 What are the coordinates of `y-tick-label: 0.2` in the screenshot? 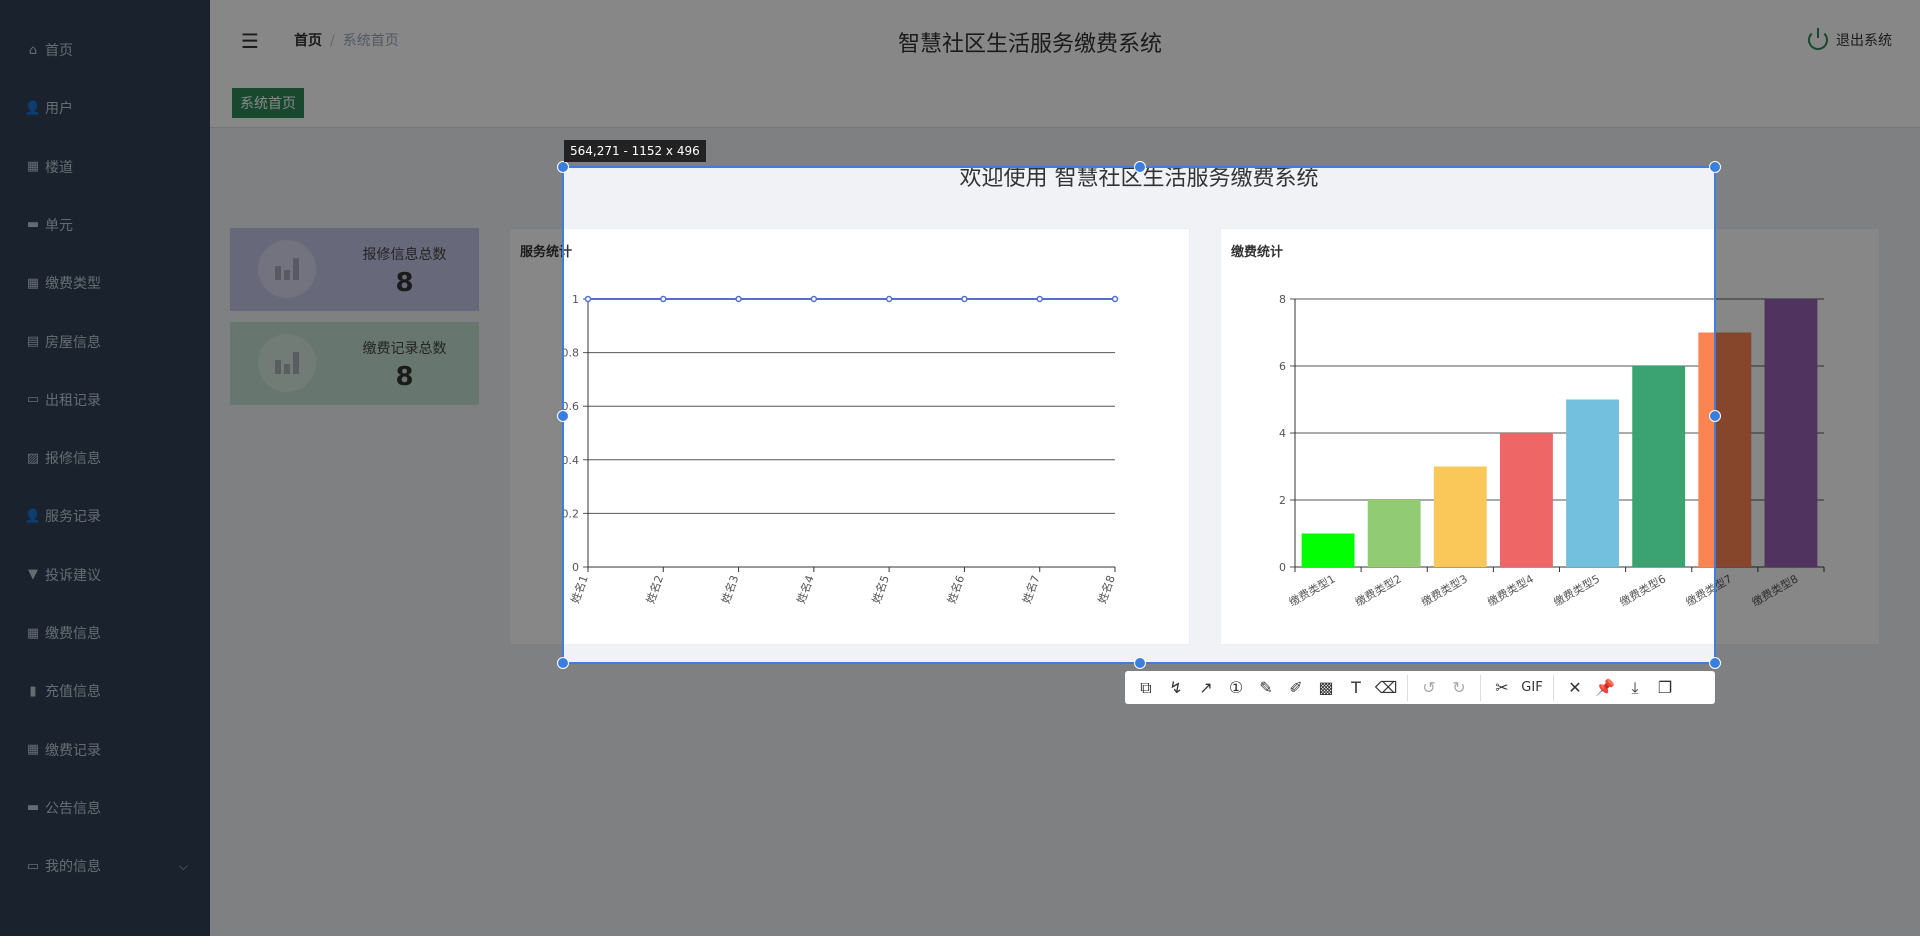 It's located at (571, 513).